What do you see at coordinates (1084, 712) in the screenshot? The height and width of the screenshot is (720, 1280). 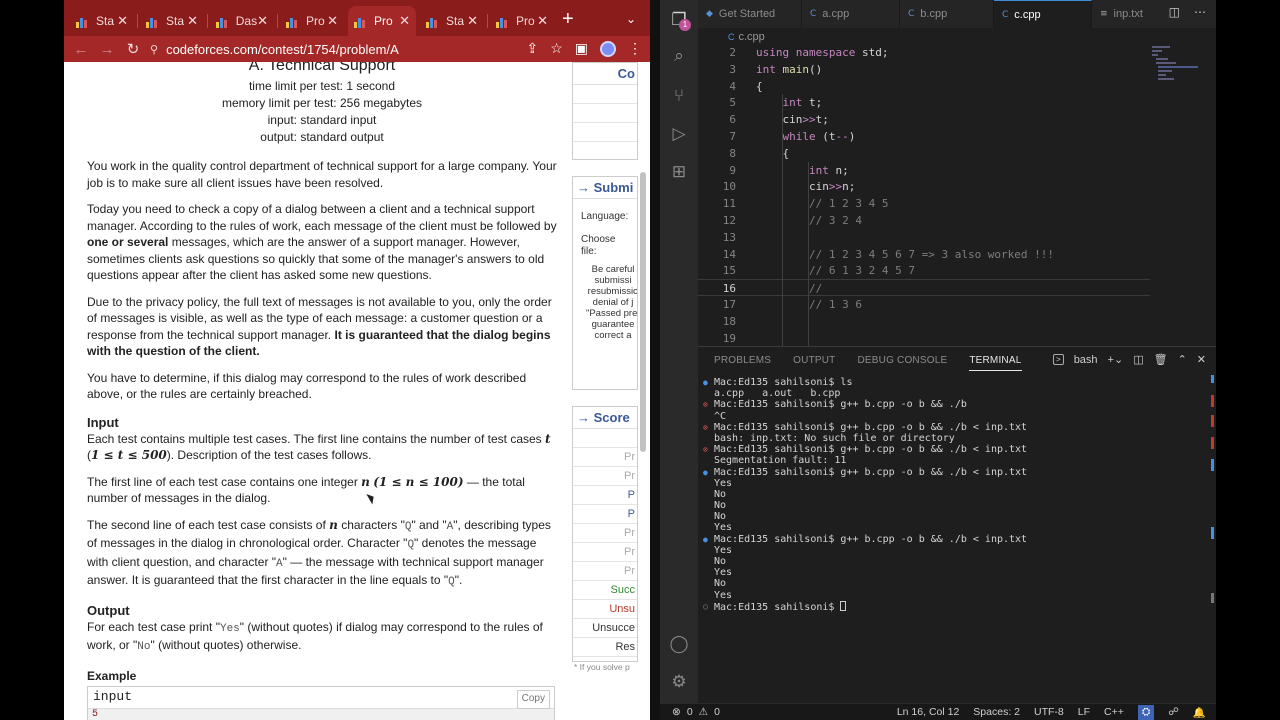 I see `end-of-line: LF` at bounding box center [1084, 712].